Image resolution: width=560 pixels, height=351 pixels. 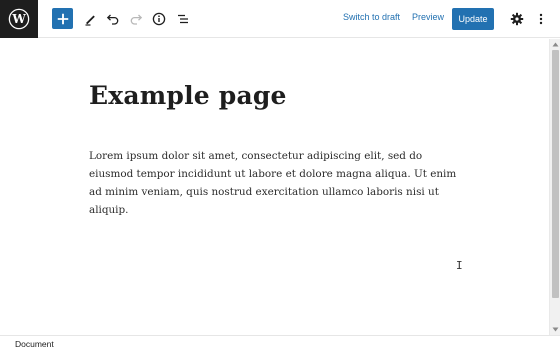 I want to click on redo-icon, so click(x=136, y=19).